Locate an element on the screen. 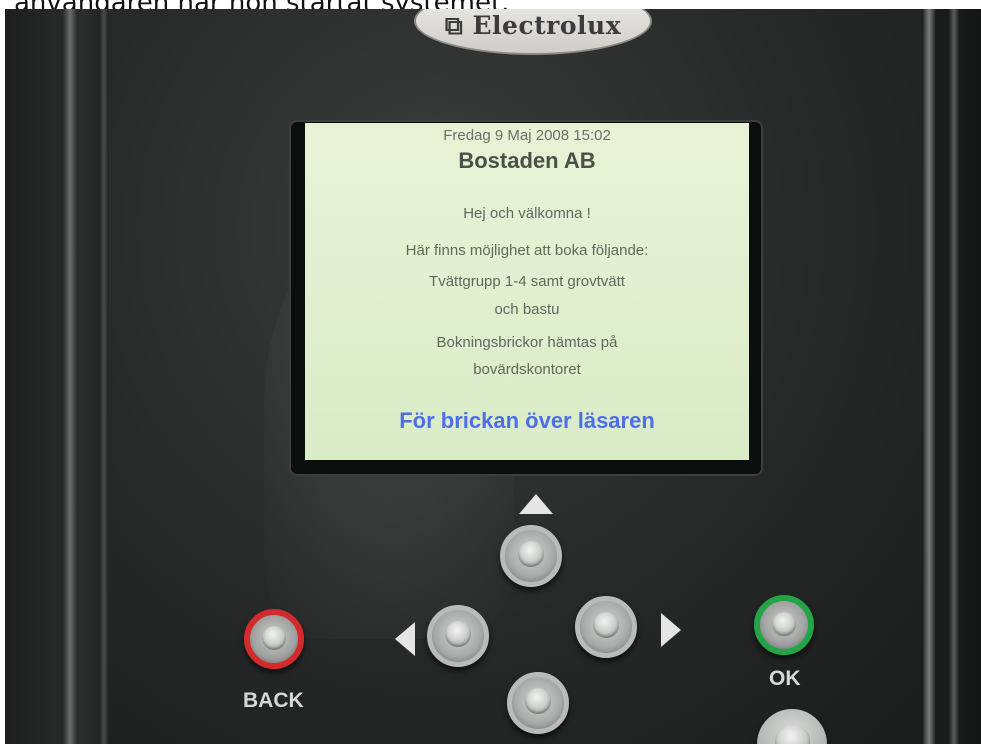 The image size is (981, 744). info-line: Bokningsbrickor hämtas på is located at coordinates (527, 342).